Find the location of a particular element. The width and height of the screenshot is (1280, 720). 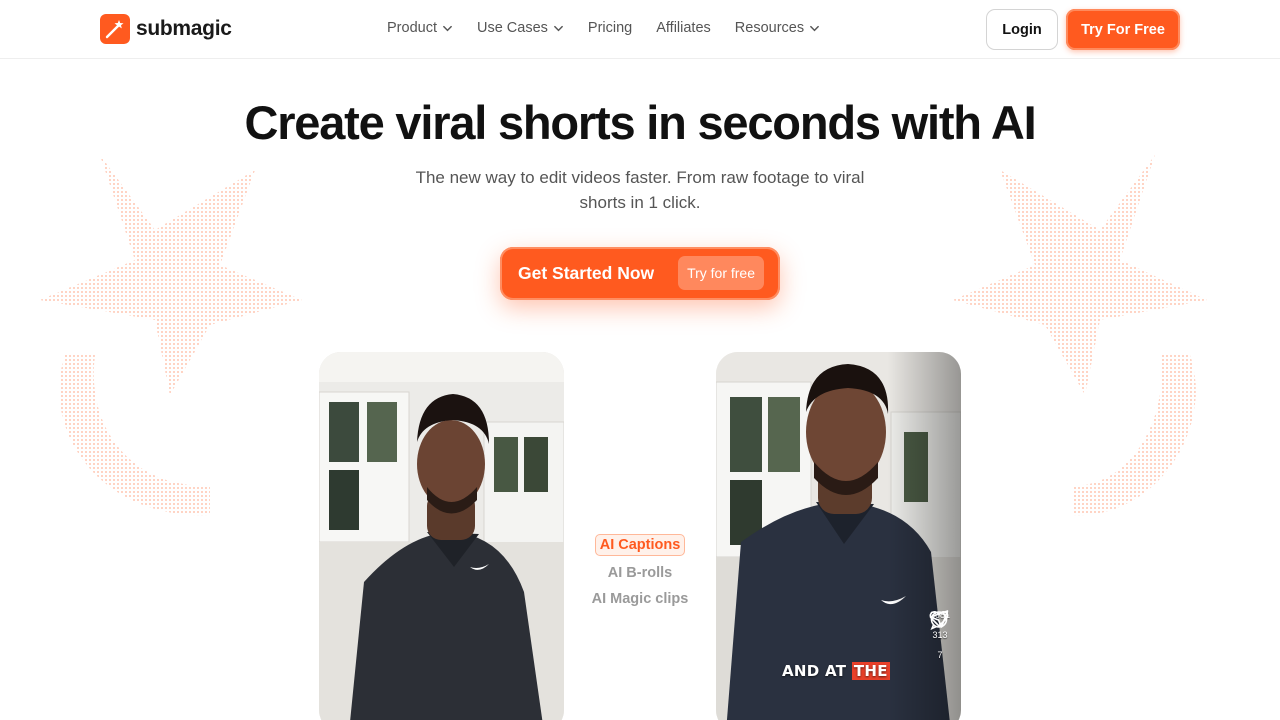

menu-item-label: Pricing is located at coordinates (610, 28).